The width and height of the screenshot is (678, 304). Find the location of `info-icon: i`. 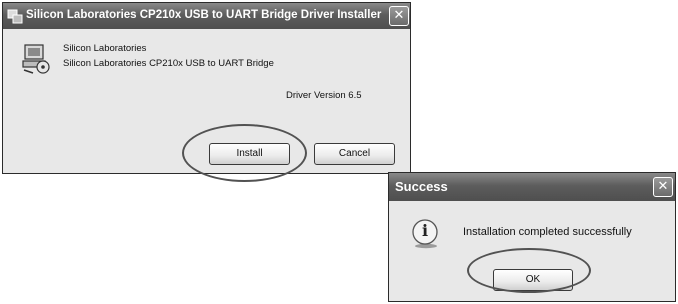

info-icon: i is located at coordinates (426, 234).